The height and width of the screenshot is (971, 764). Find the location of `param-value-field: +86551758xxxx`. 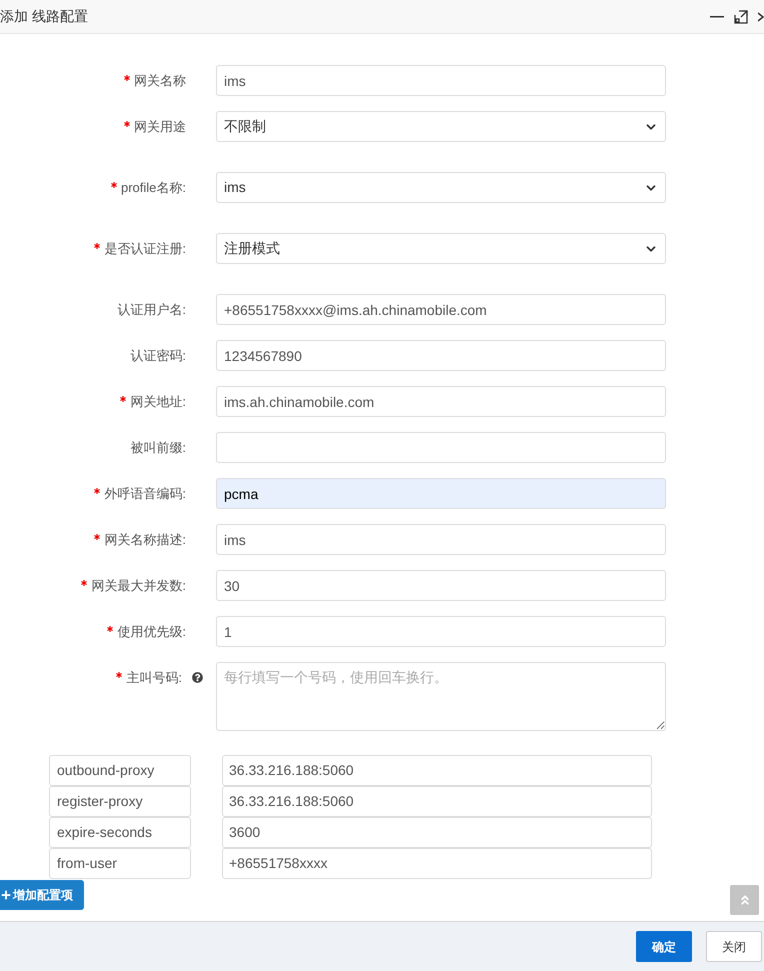

param-value-field: +86551758xxxx is located at coordinates (437, 863).